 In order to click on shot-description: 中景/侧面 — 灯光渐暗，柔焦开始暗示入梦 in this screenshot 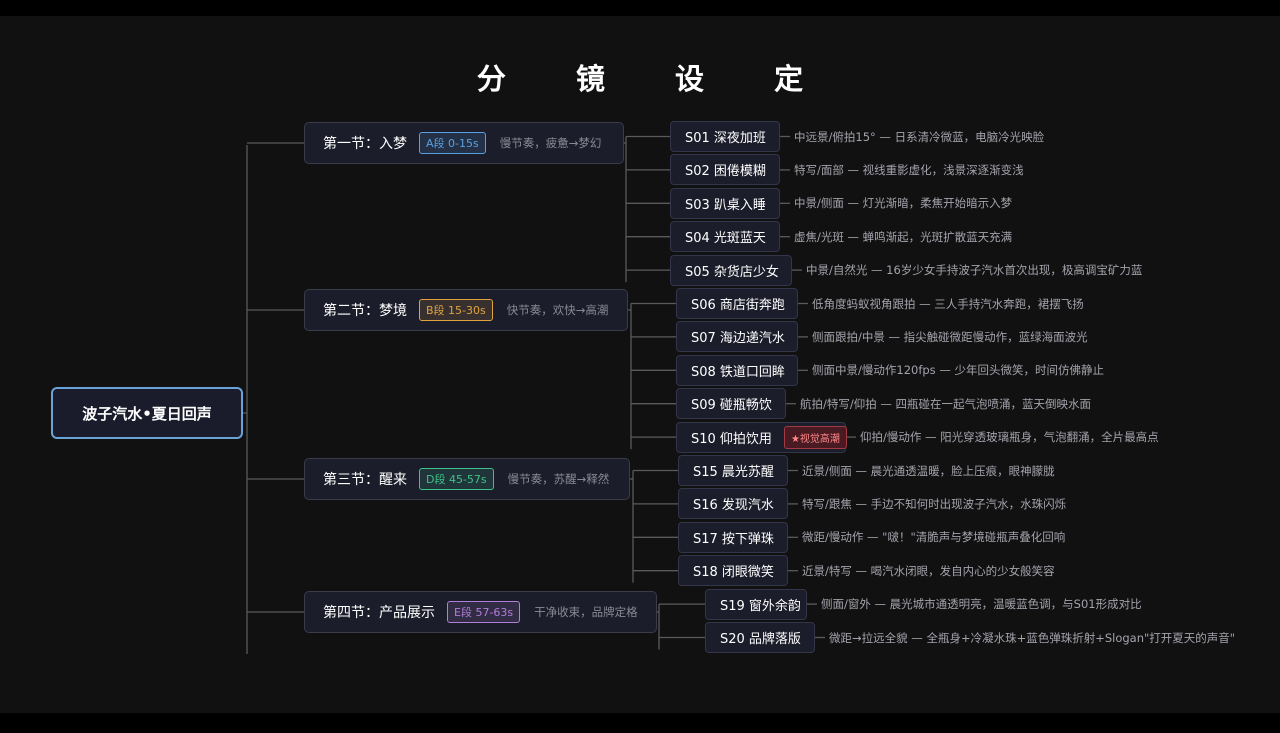, I will do `click(903, 203)`.